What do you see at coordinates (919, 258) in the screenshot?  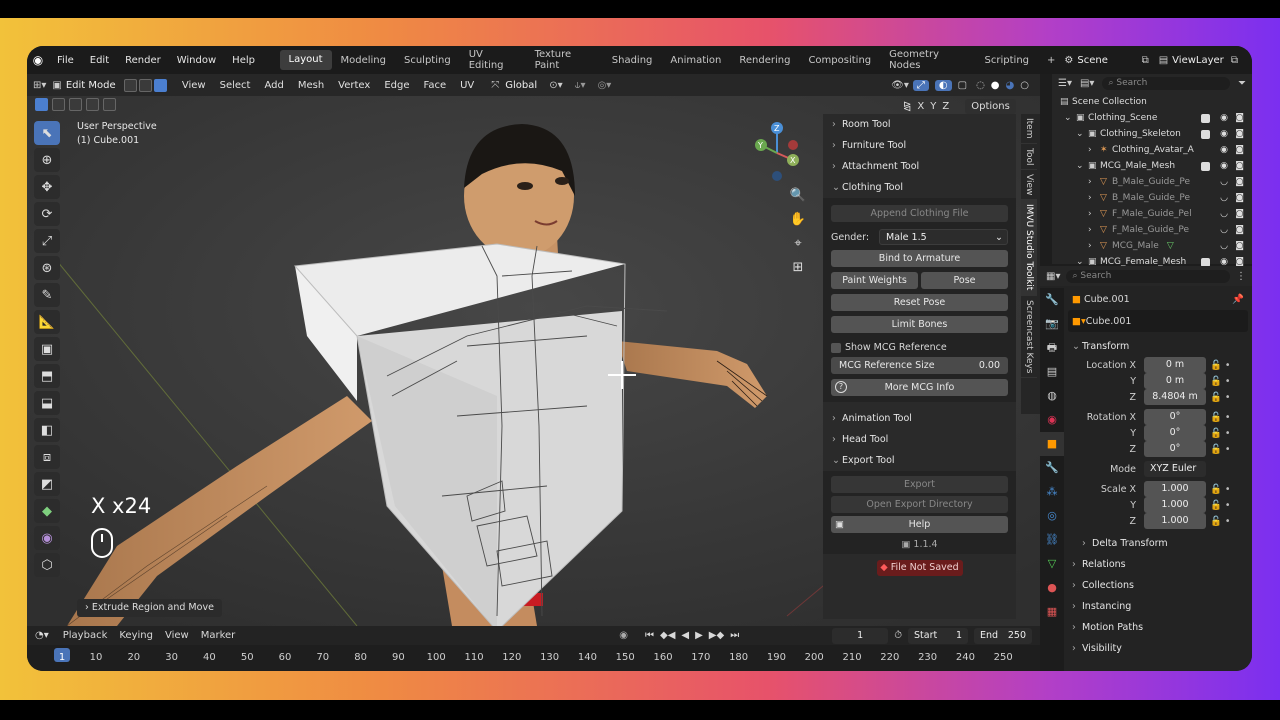 I see `bind-armature-button: Bind to Armature` at bounding box center [919, 258].